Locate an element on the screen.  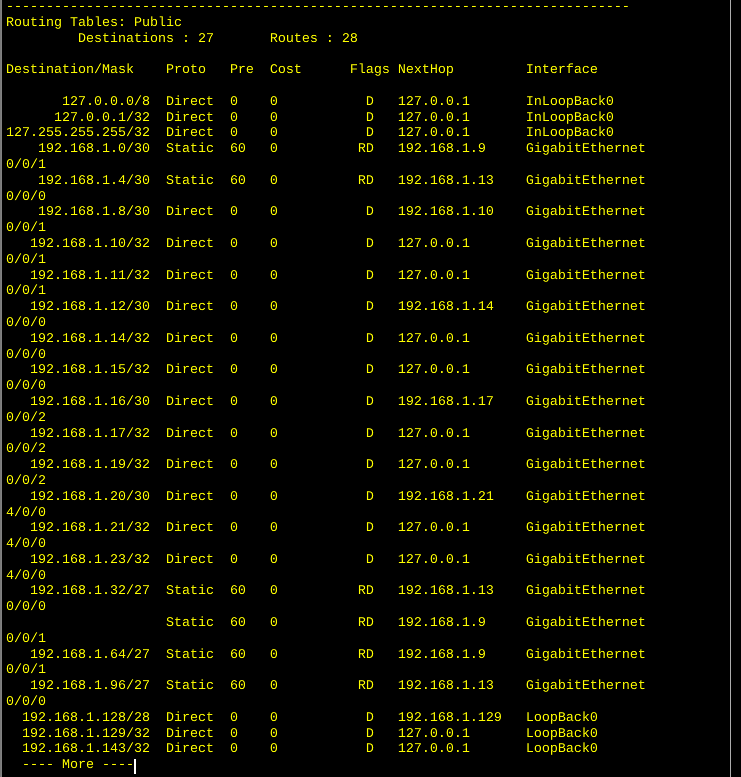
destination-cell-text: 192.168.1.0/30 is located at coordinates (93, 150).